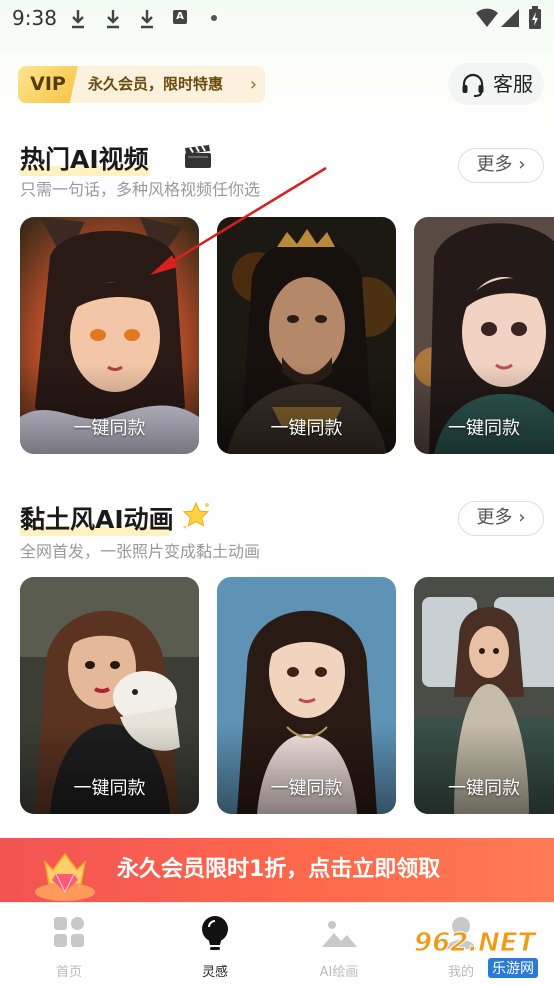 The height and width of the screenshot is (985, 554). Describe the element at coordinates (215, 933) in the screenshot. I see `lightbulb-icon` at that location.